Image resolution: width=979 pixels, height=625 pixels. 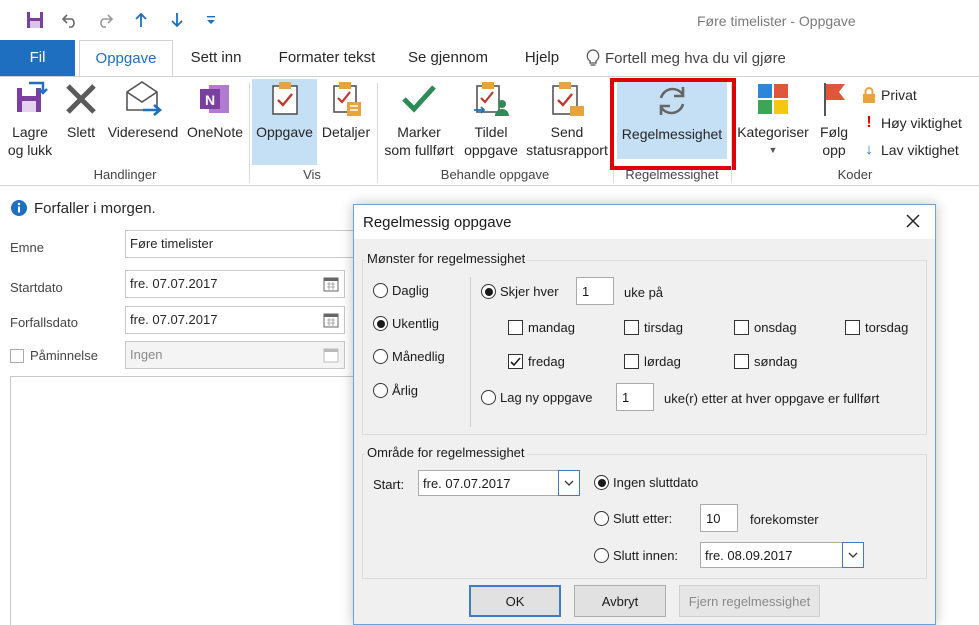 I want to click on task-view-button: Oppgave, so click(x=284, y=122).